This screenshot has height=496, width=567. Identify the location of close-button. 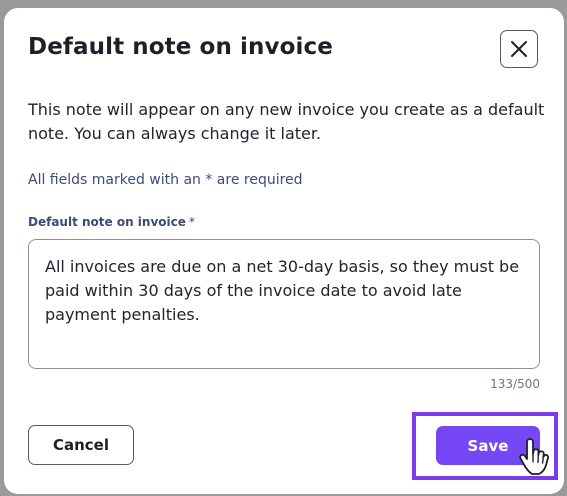
(519, 49).